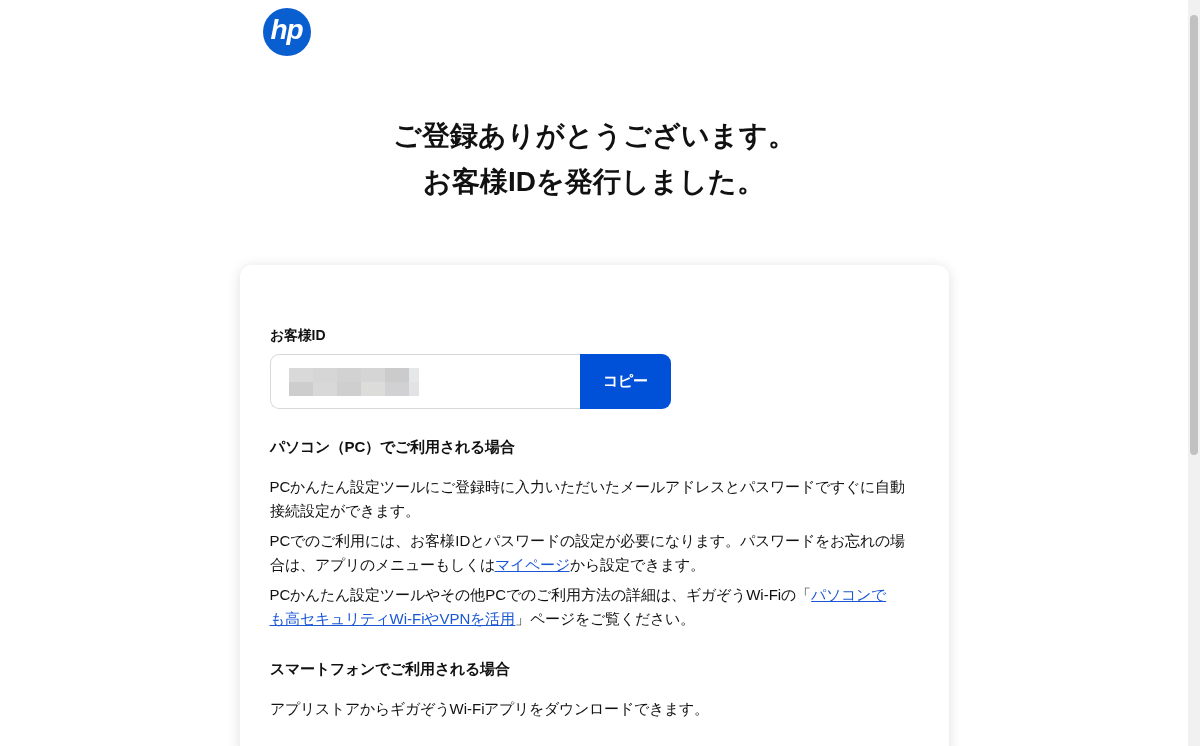 This screenshot has height=746, width=1200. Describe the element at coordinates (1194, 235) in the screenshot. I see `scrollbar-thumb` at that location.